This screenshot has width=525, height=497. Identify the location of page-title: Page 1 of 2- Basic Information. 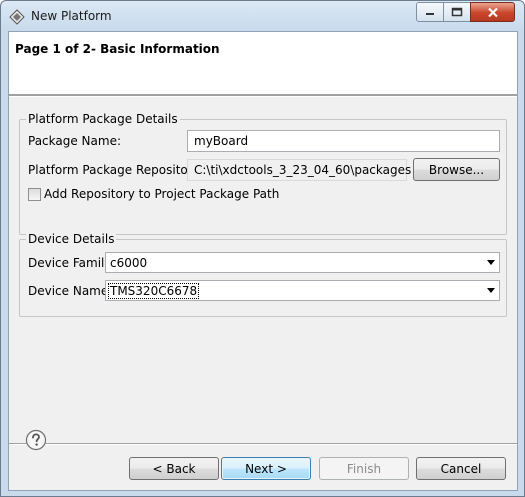
(117, 49).